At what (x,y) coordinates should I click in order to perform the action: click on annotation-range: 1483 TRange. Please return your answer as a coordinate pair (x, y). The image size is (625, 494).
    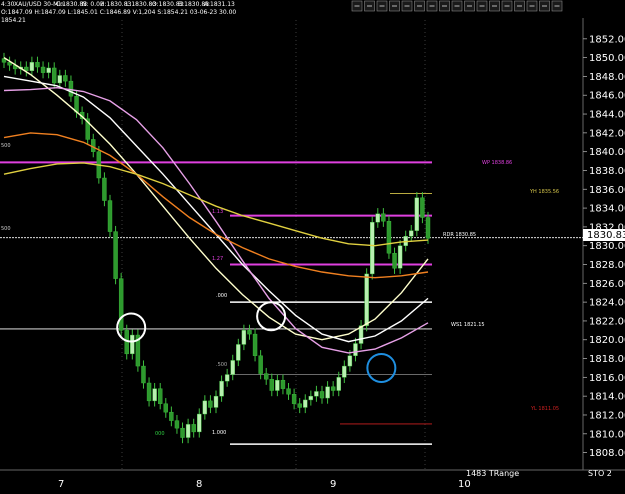
    Looking at the image, I should click on (492, 473).